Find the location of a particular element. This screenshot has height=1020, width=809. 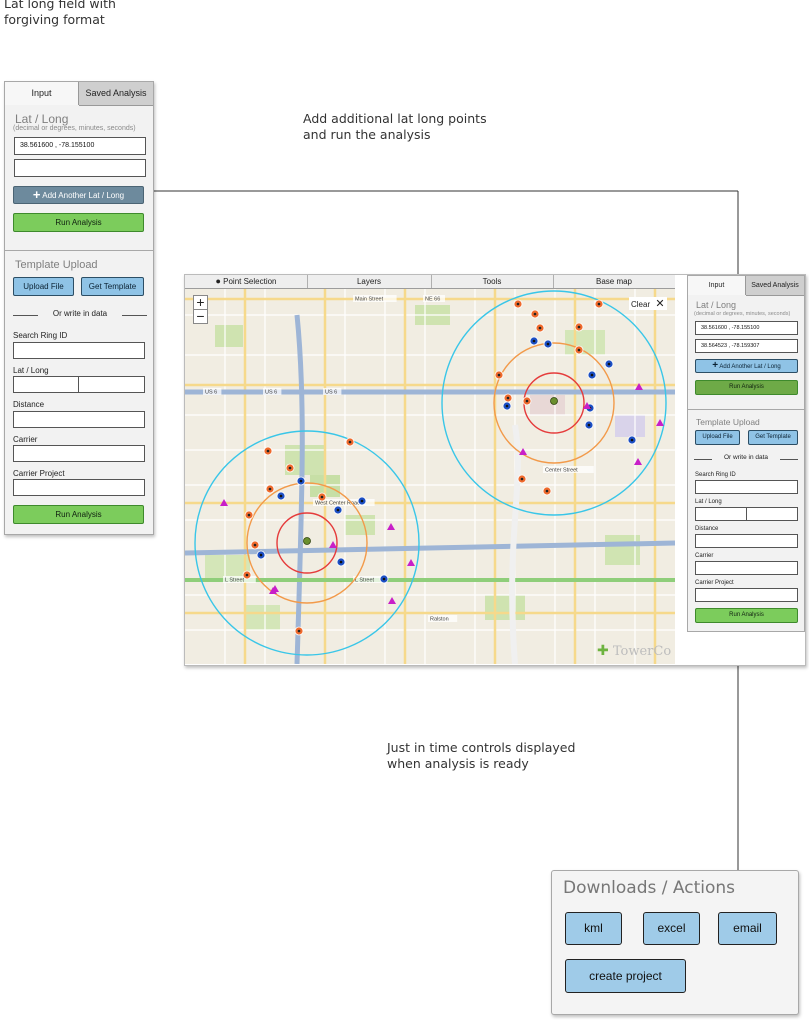

template-upload-title: Template Upload is located at coordinates (56, 265).